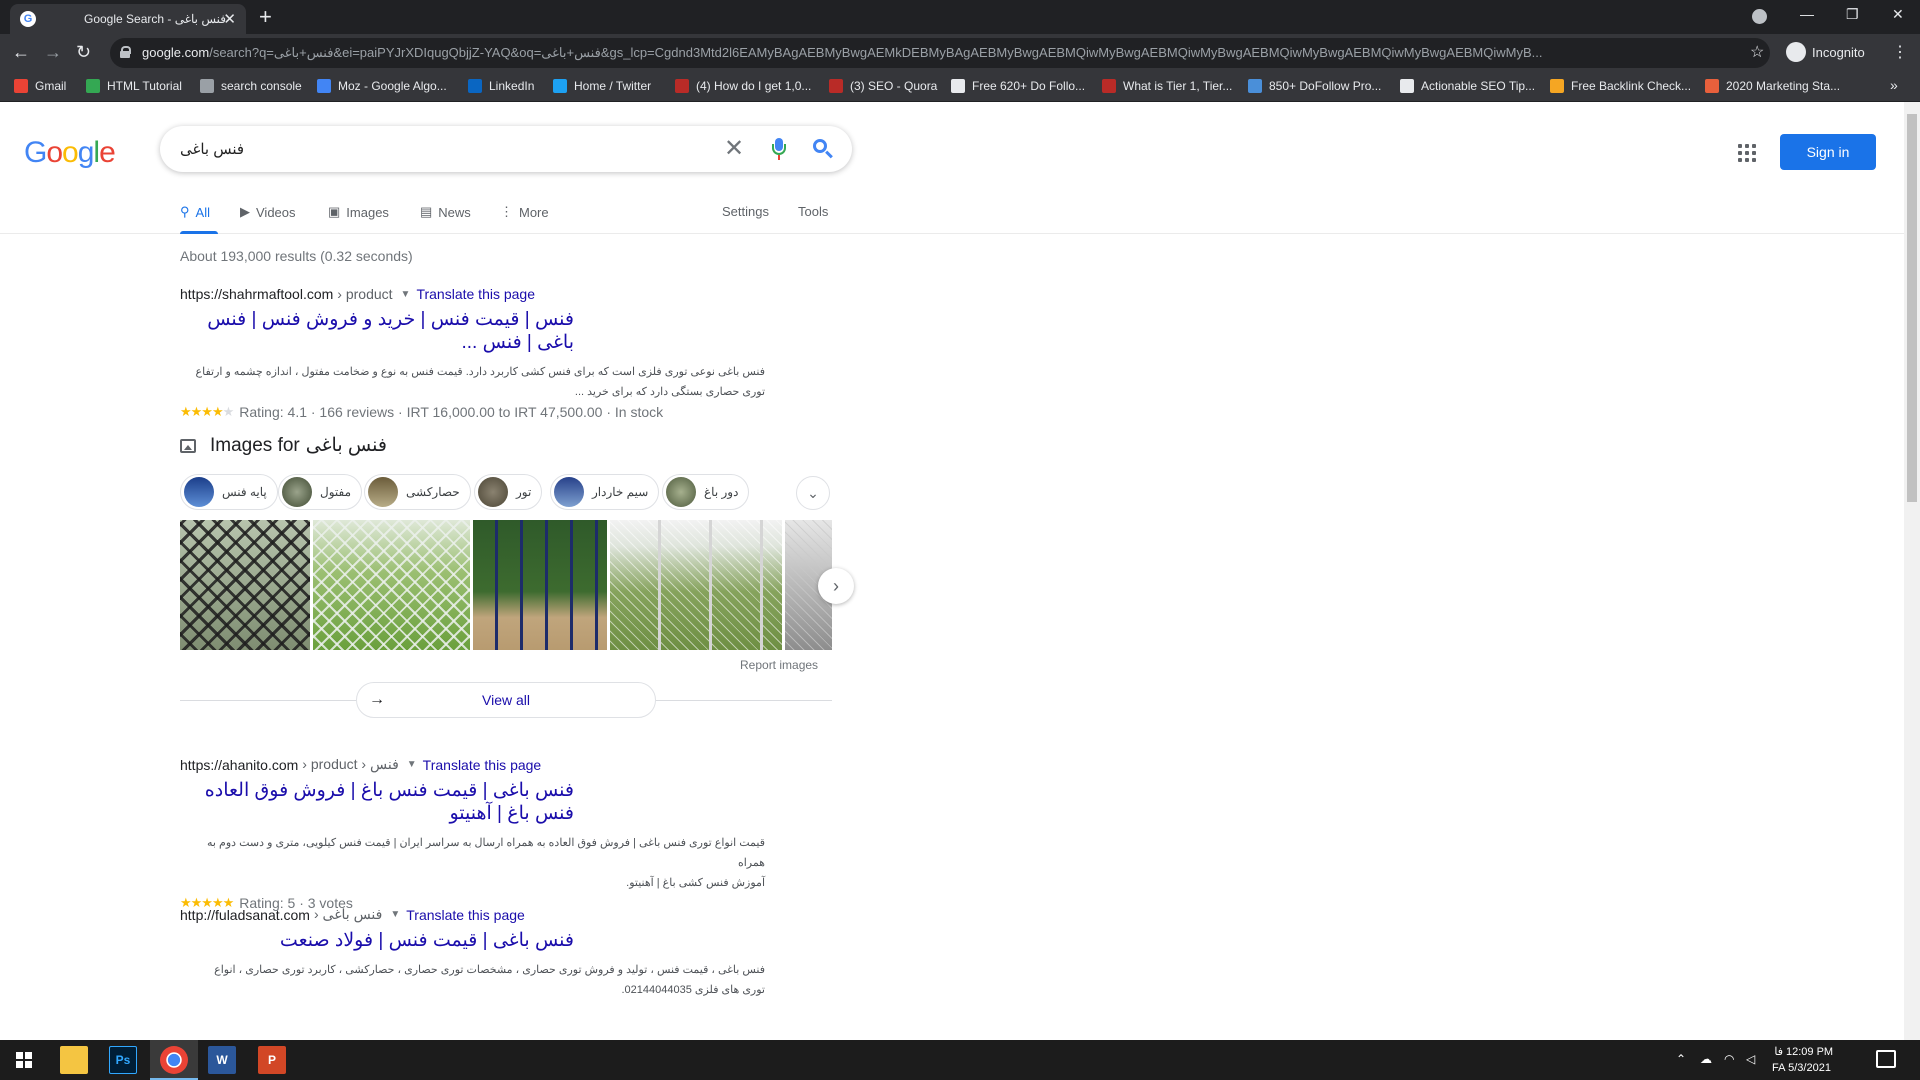 This screenshot has height=1080, width=1920. Describe the element at coordinates (1852, 14) in the screenshot. I see `restore-button: ❐` at that location.